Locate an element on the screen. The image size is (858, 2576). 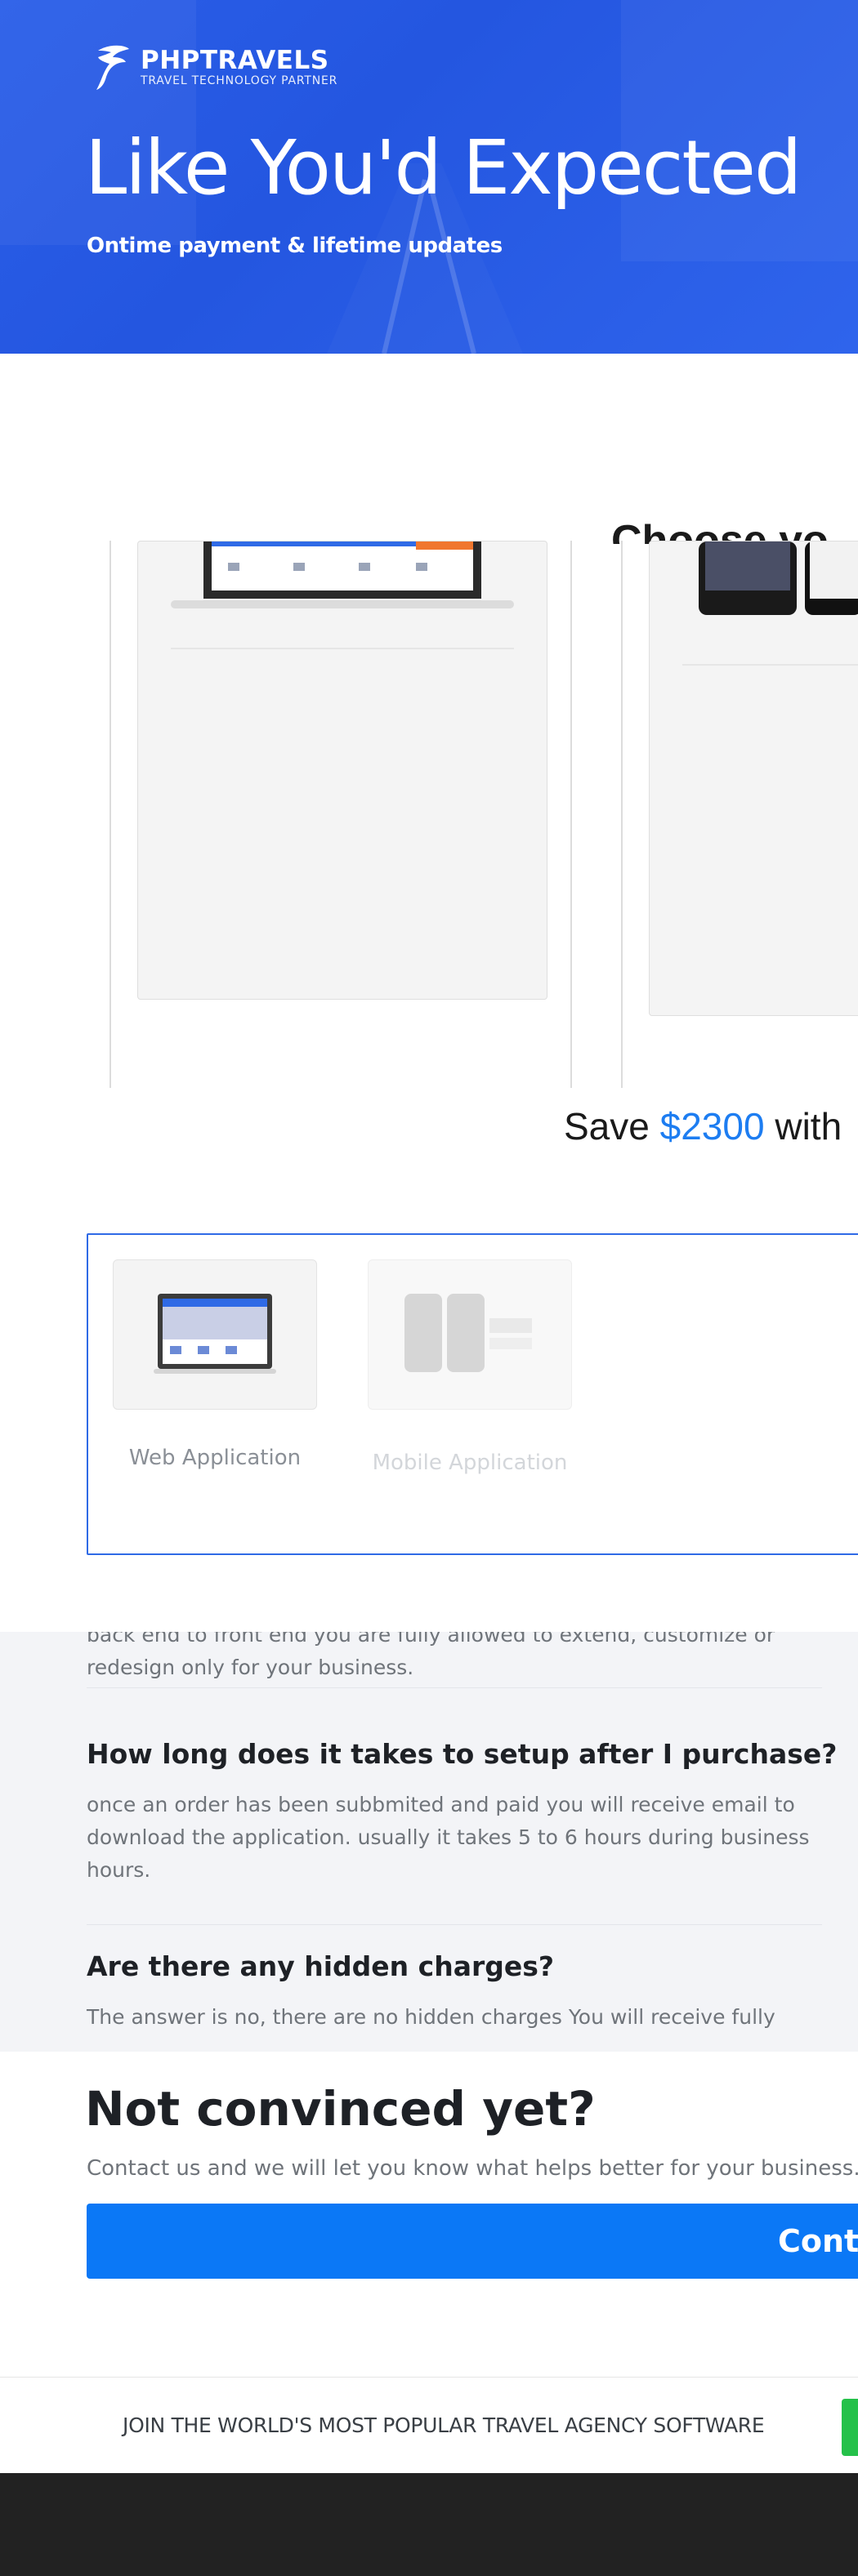
mobile-application-label: Mobile Application is located at coordinates (470, 1463).